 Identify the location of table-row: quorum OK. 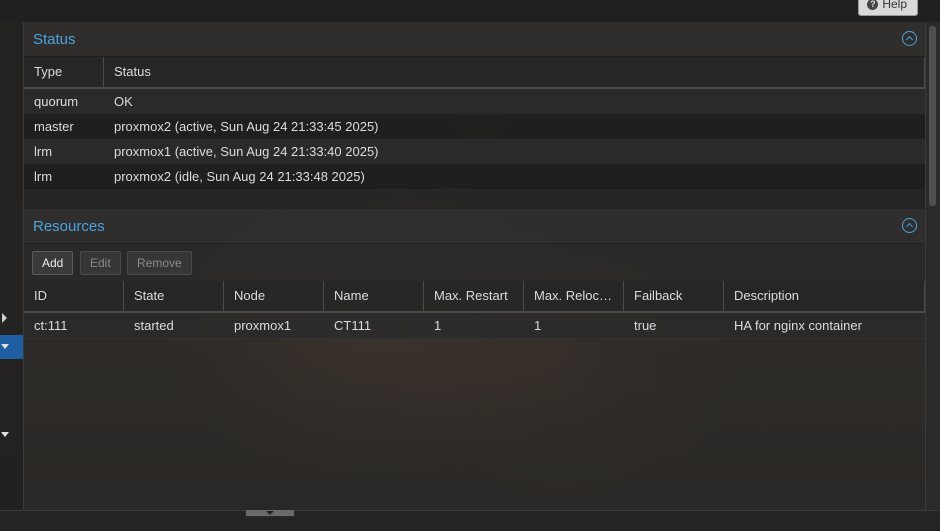
(474, 102).